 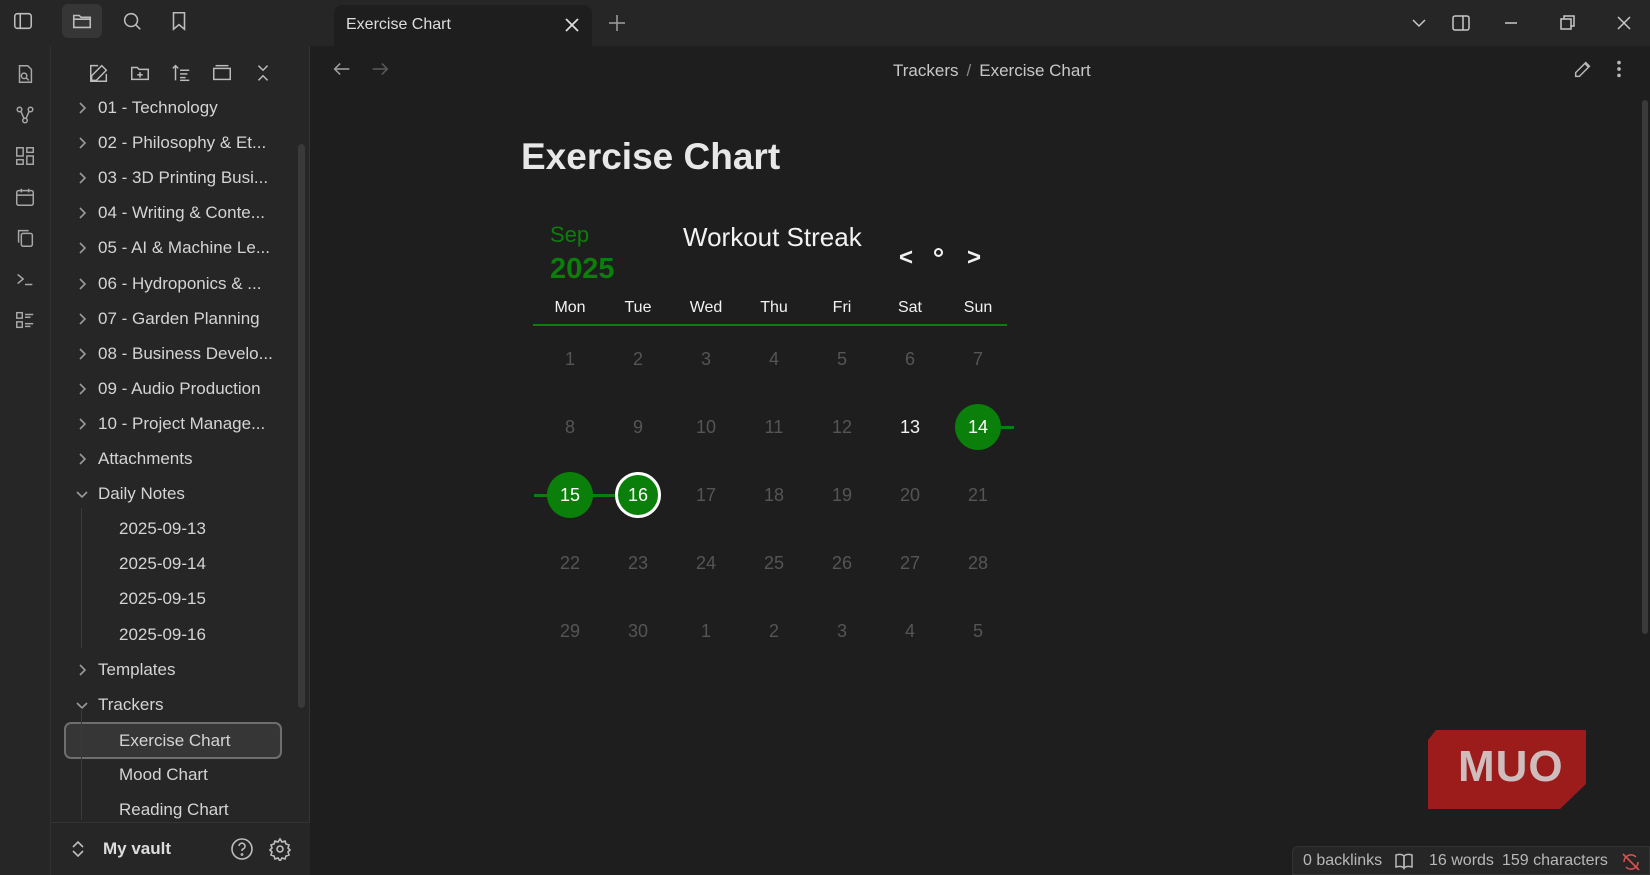 I want to click on calendar-day: 19, so click(x=842, y=495).